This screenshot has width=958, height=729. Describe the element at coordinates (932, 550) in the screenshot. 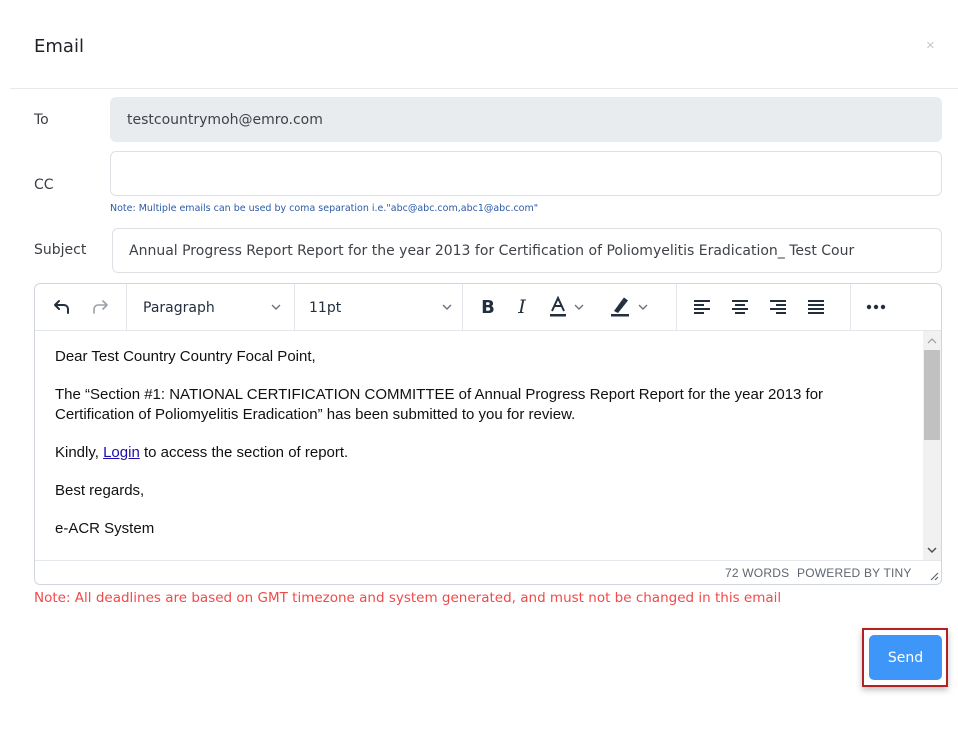

I see `scroll-down-icon` at that location.